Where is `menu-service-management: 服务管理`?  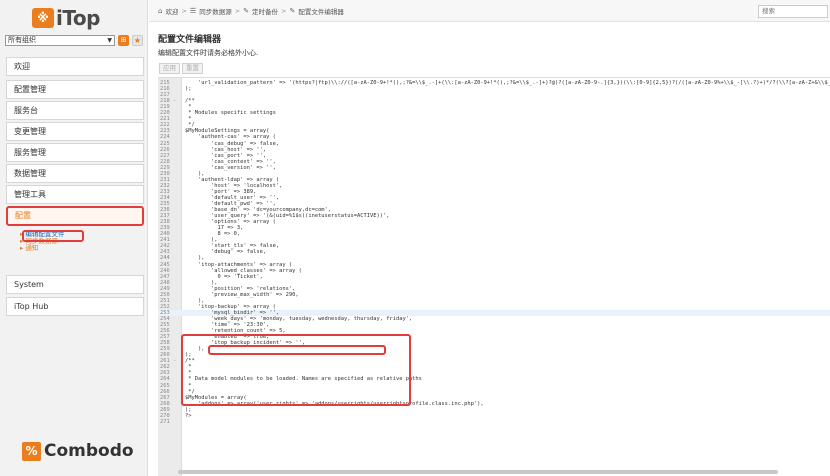
menu-service-management: 服务管理 is located at coordinates (75, 152).